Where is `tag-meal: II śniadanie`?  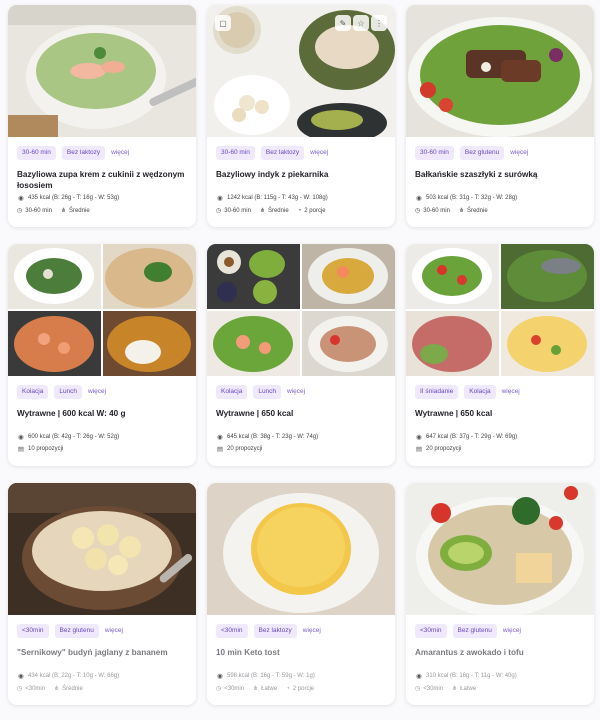 tag-meal: II śniadanie is located at coordinates (437, 392).